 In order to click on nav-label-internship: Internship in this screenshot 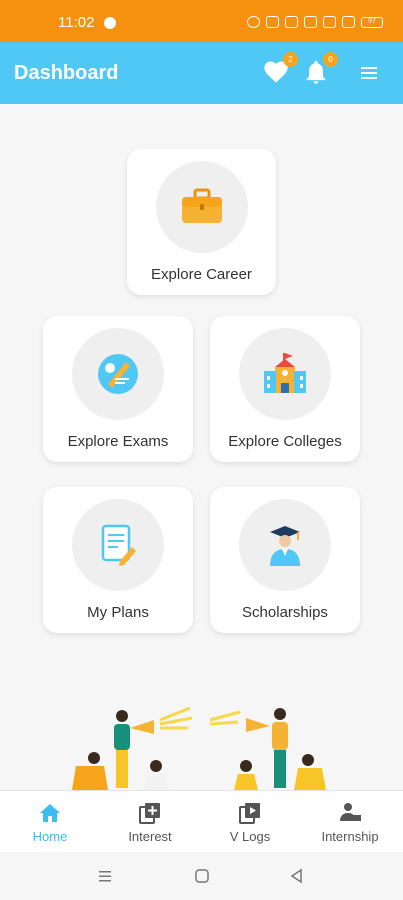, I will do `click(350, 836)`.